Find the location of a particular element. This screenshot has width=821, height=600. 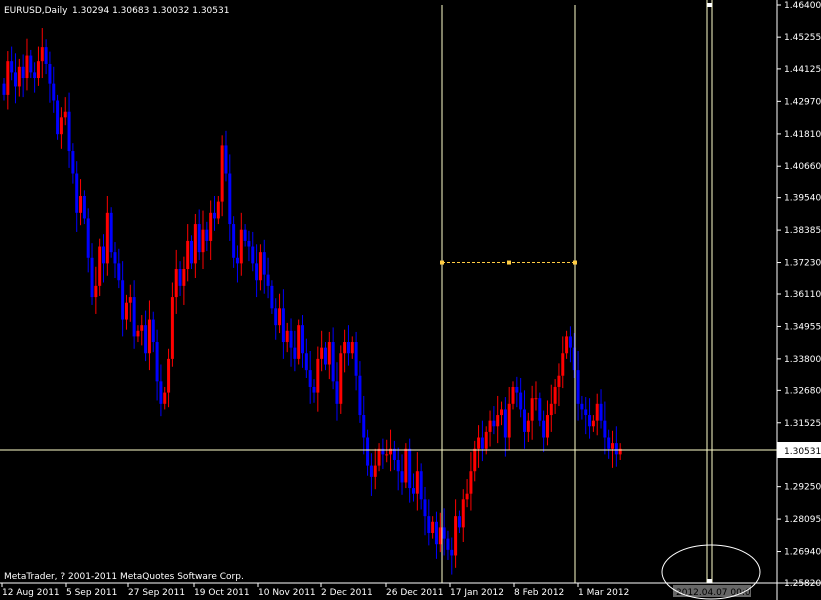

crosshair-handle-bottom is located at coordinates (709, 581).